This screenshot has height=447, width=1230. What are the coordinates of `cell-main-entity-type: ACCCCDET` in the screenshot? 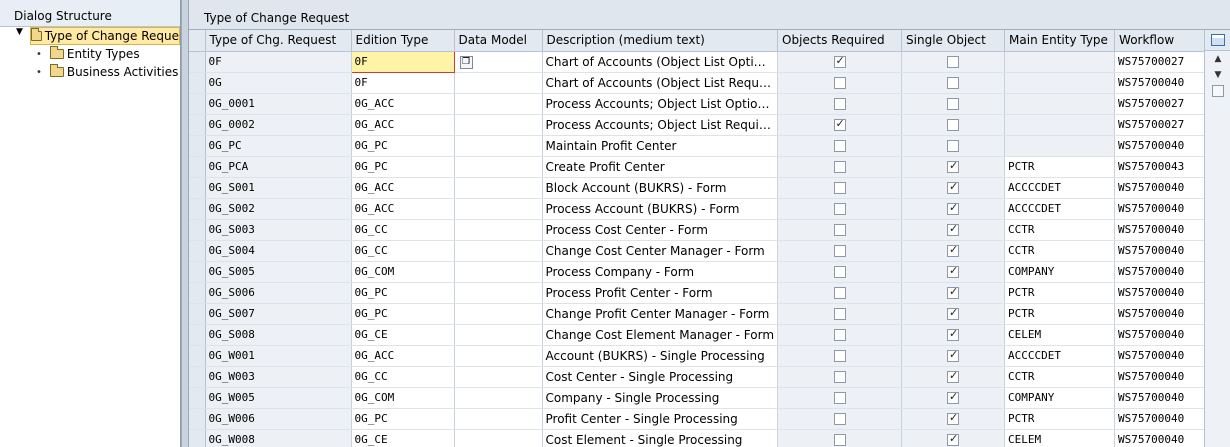 It's located at (1060, 209).